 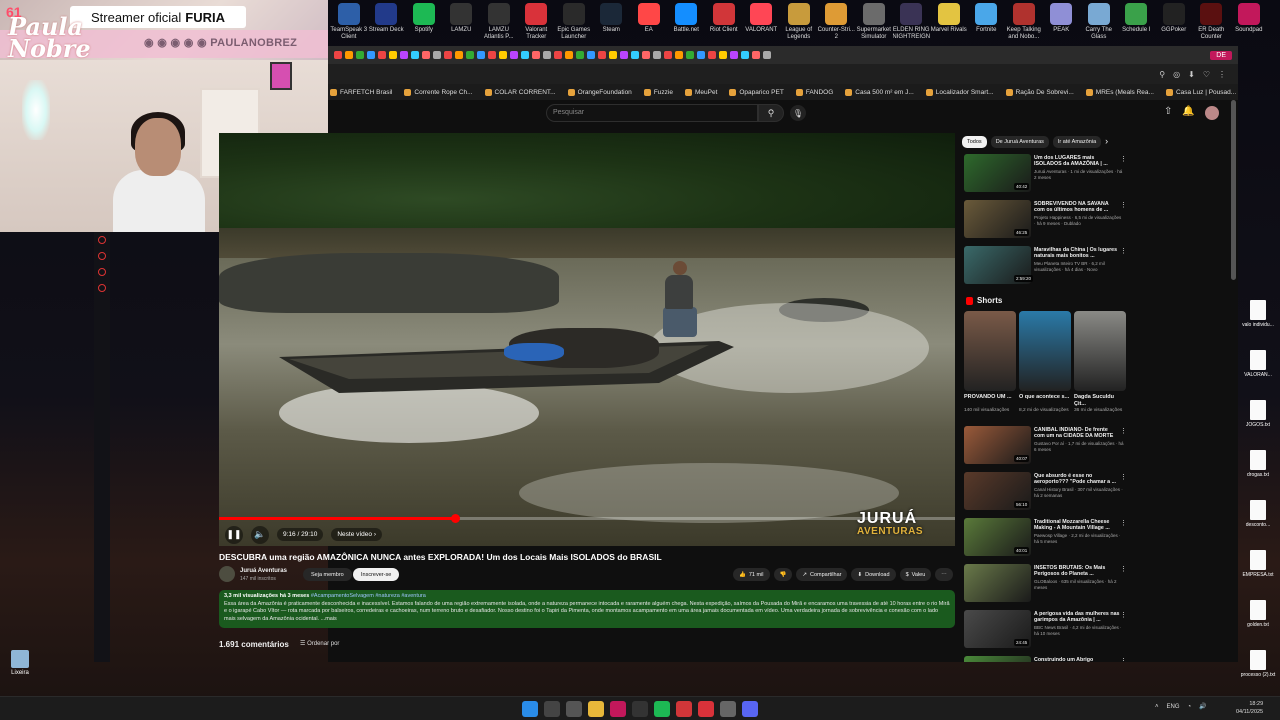 I want to click on profile-icon: ◎, so click(x=1176, y=74).